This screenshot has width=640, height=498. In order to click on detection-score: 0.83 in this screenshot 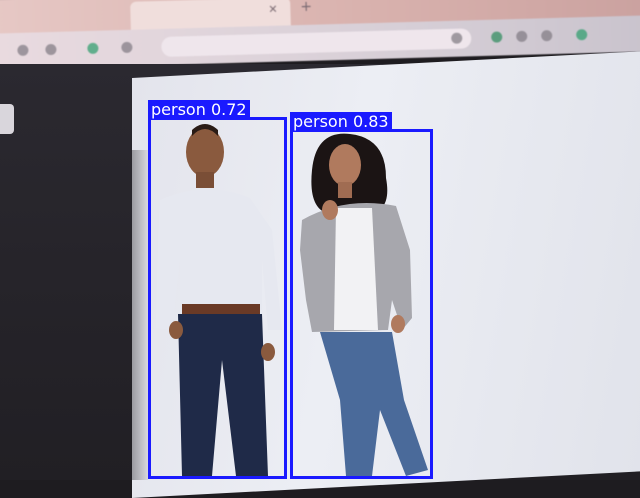, I will do `click(370, 121)`.